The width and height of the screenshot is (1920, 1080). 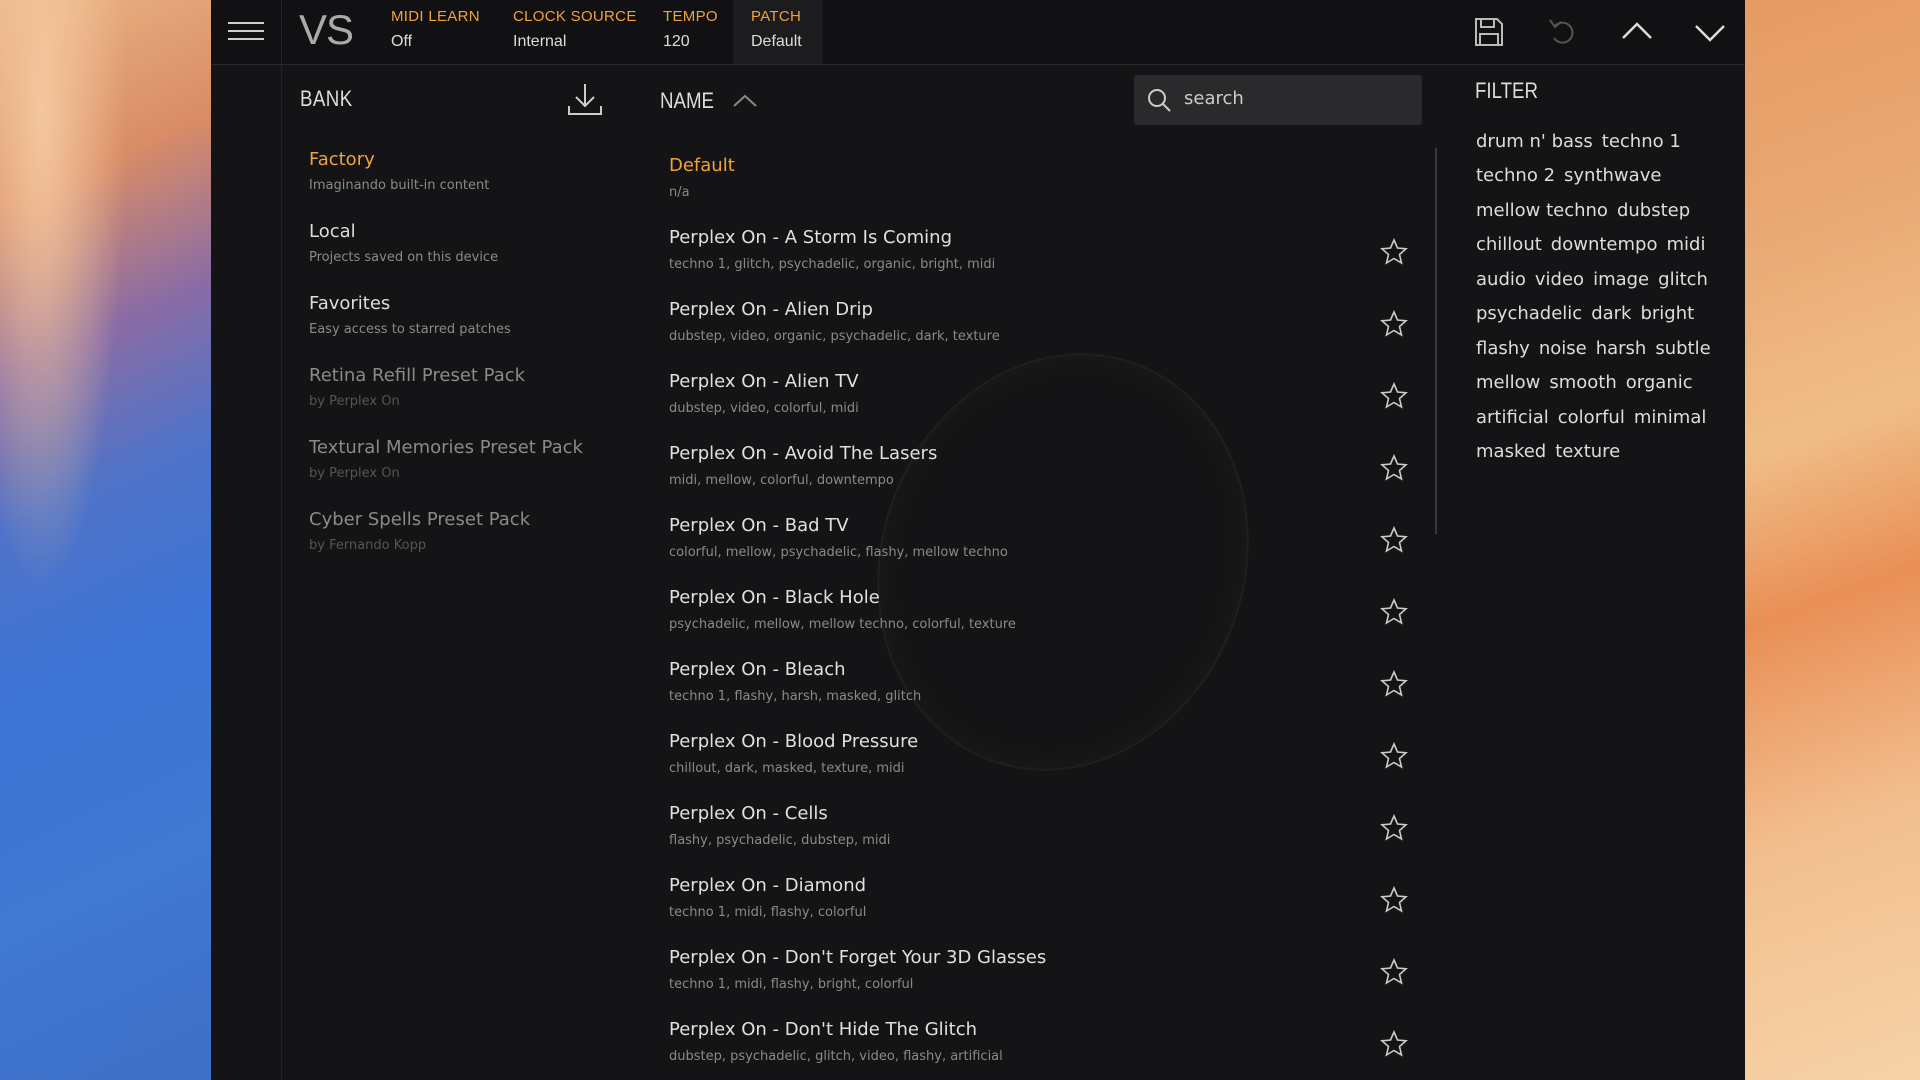 I want to click on filter-tag-row: psychadelic dark bright, so click(x=1589, y=313).